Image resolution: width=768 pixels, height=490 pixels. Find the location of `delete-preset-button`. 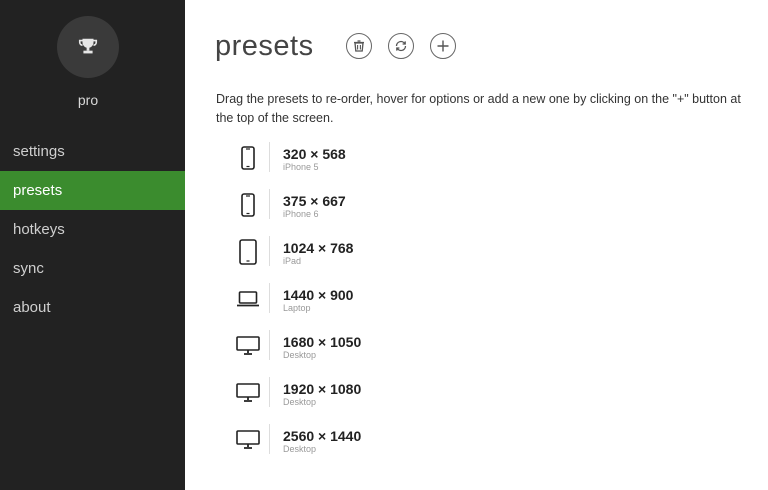

delete-preset-button is located at coordinates (358, 46).